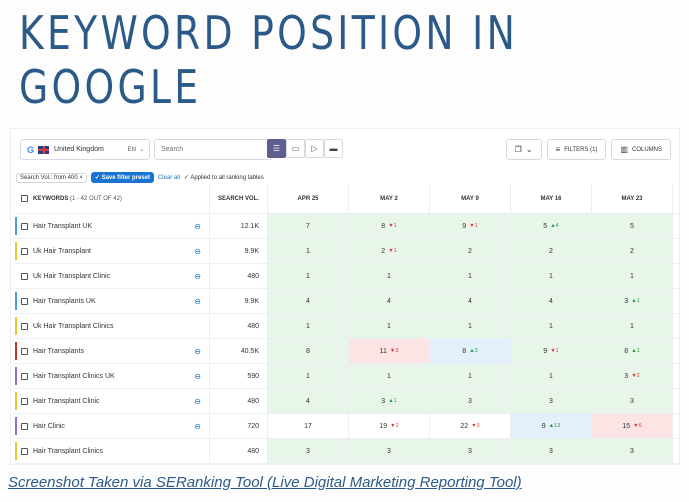 The image size is (689, 502). Describe the element at coordinates (121, 451) in the screenshot. I see `keyword-label: Hair Transplant Clinics` at that location.